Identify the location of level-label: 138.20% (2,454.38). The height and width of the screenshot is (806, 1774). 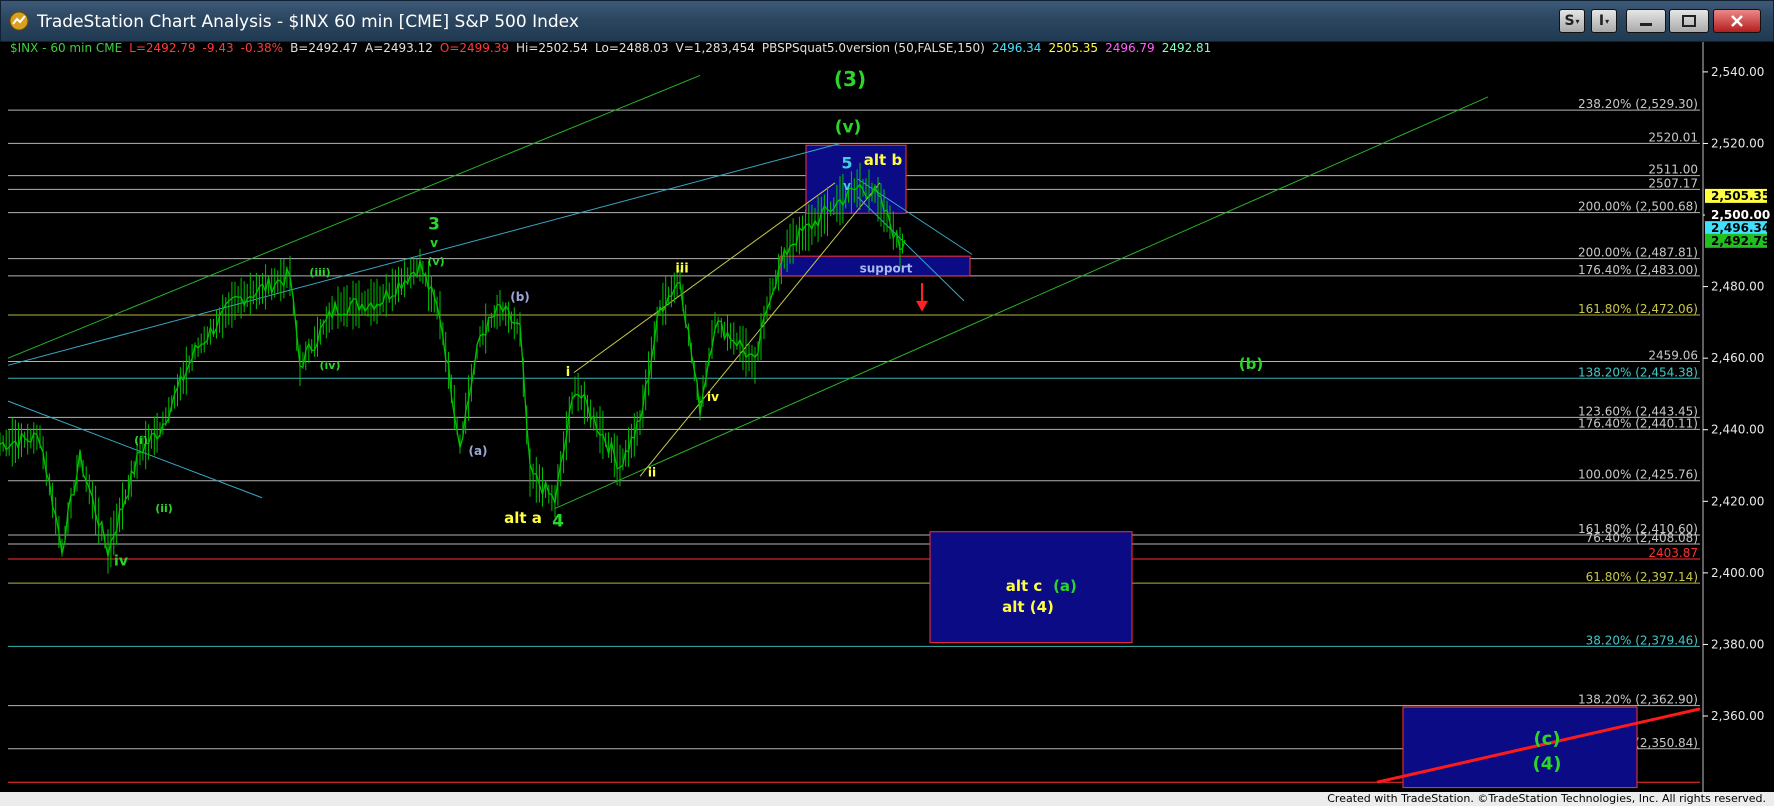
(1638, 372).